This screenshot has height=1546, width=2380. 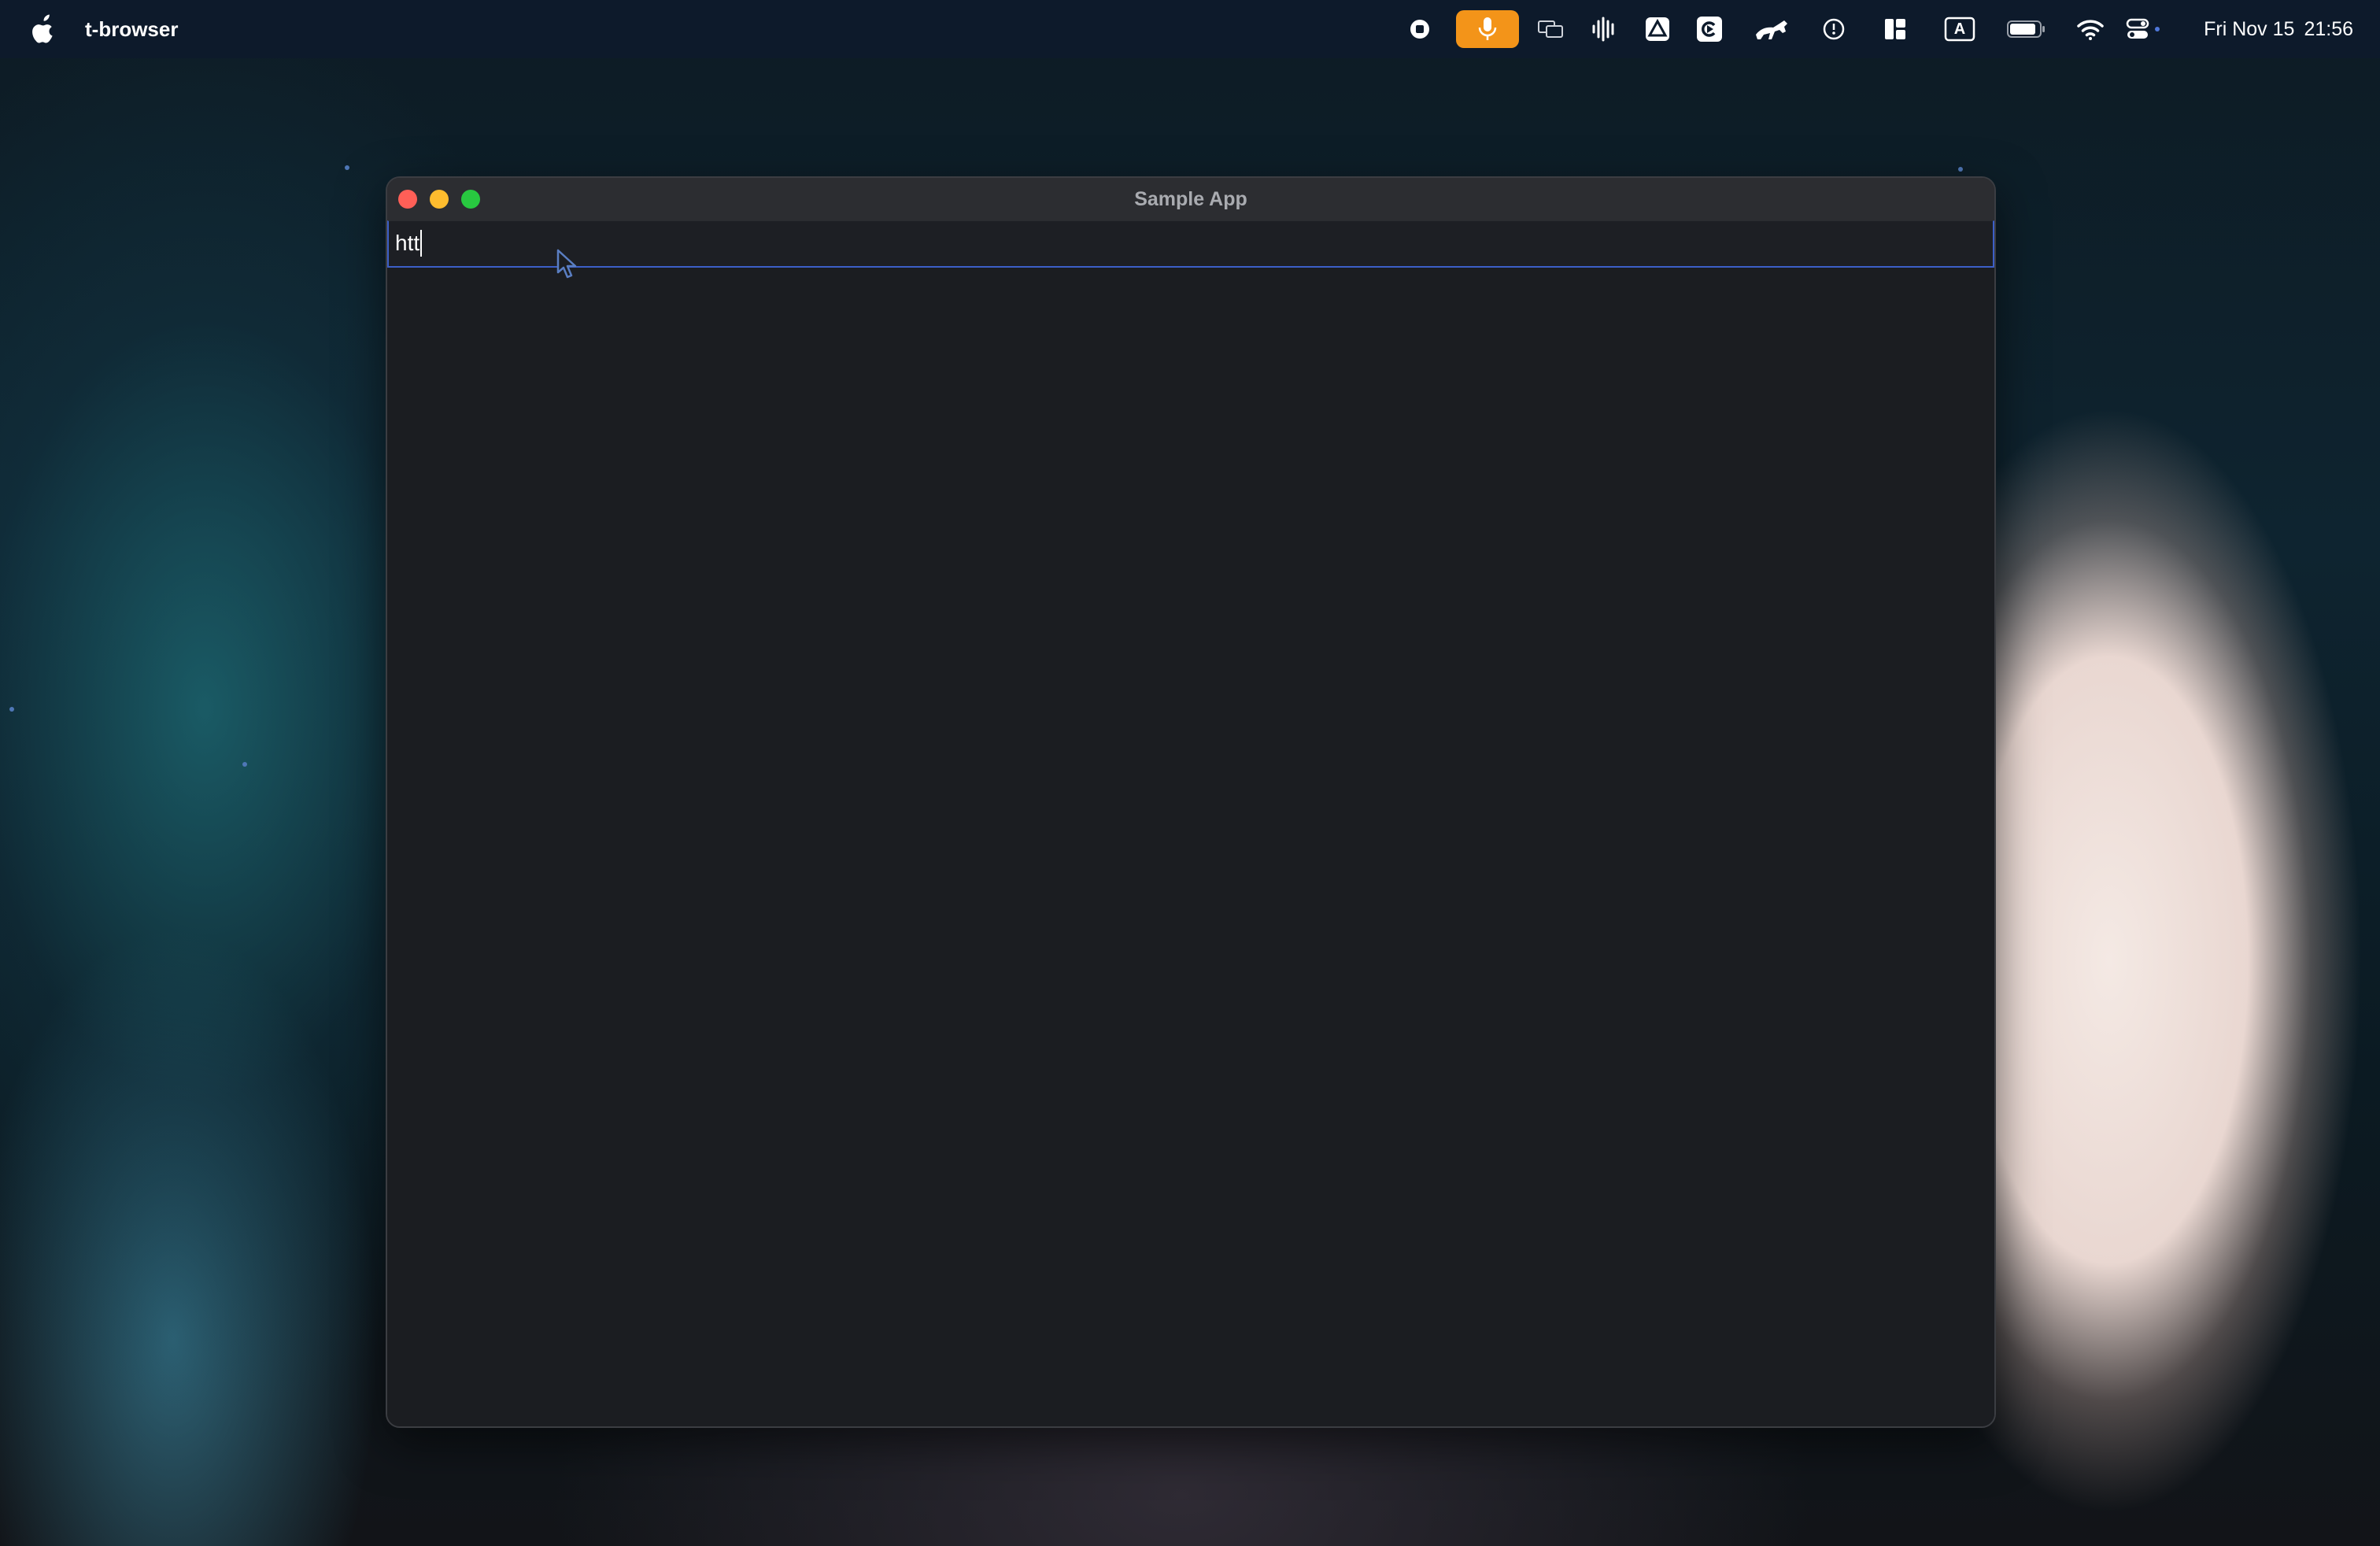 What do you see at coordinates (1190, 244) in the screenshot?
I see `url-bar: htt` at bounding box center [1190, 244].